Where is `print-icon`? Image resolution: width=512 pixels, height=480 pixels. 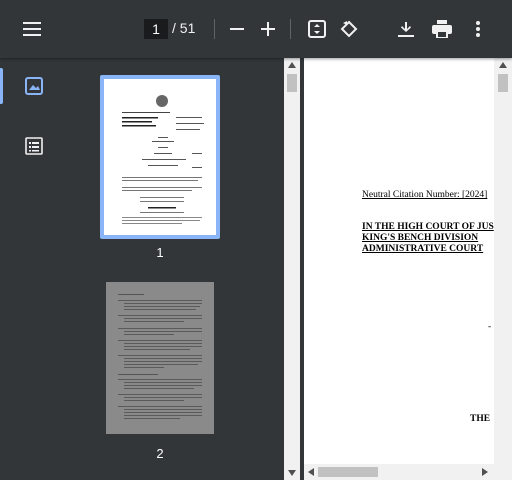
print-icon is located at coordinates (442, 29).